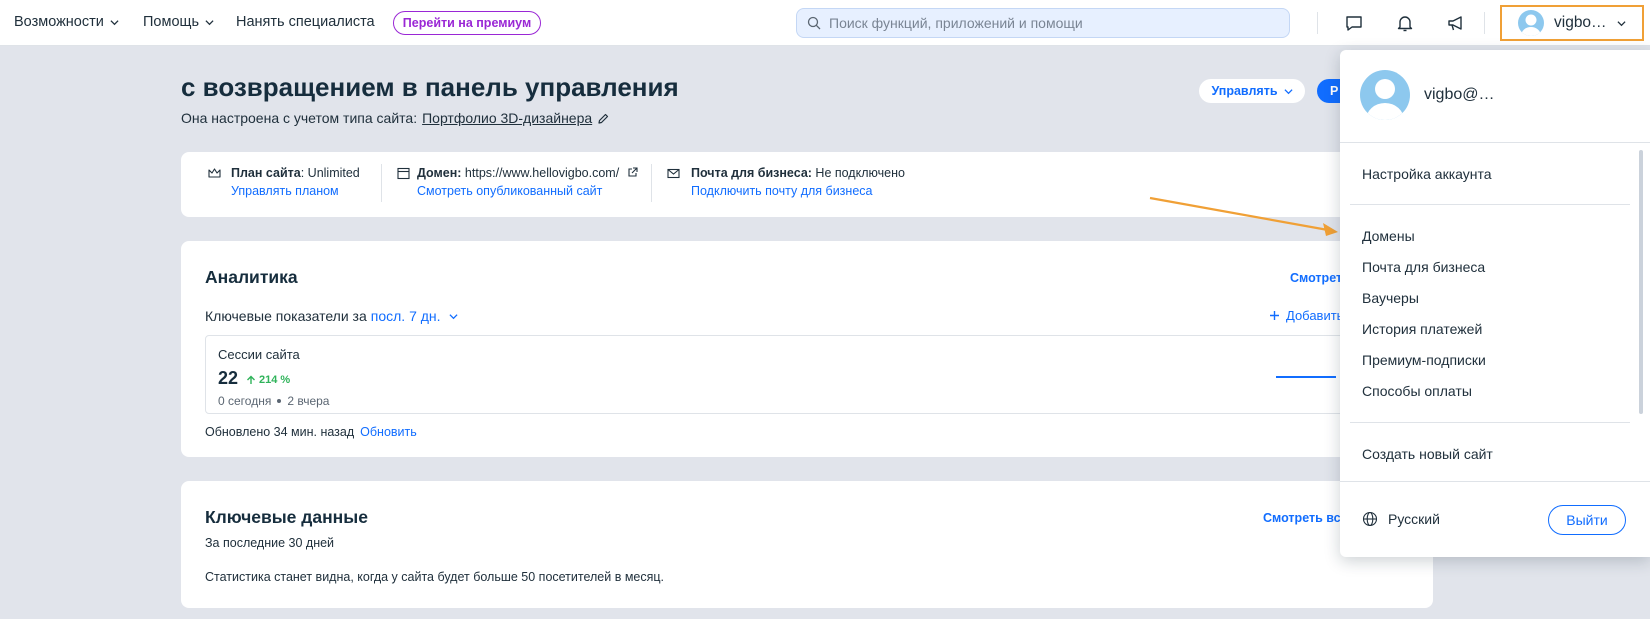 This screenshot has width=1650, height=619. What do you see at coordinates (308, 401) in the screenshot?
I see `sessions-yesterday: 2 вчера` at bounding box center [308, 401].